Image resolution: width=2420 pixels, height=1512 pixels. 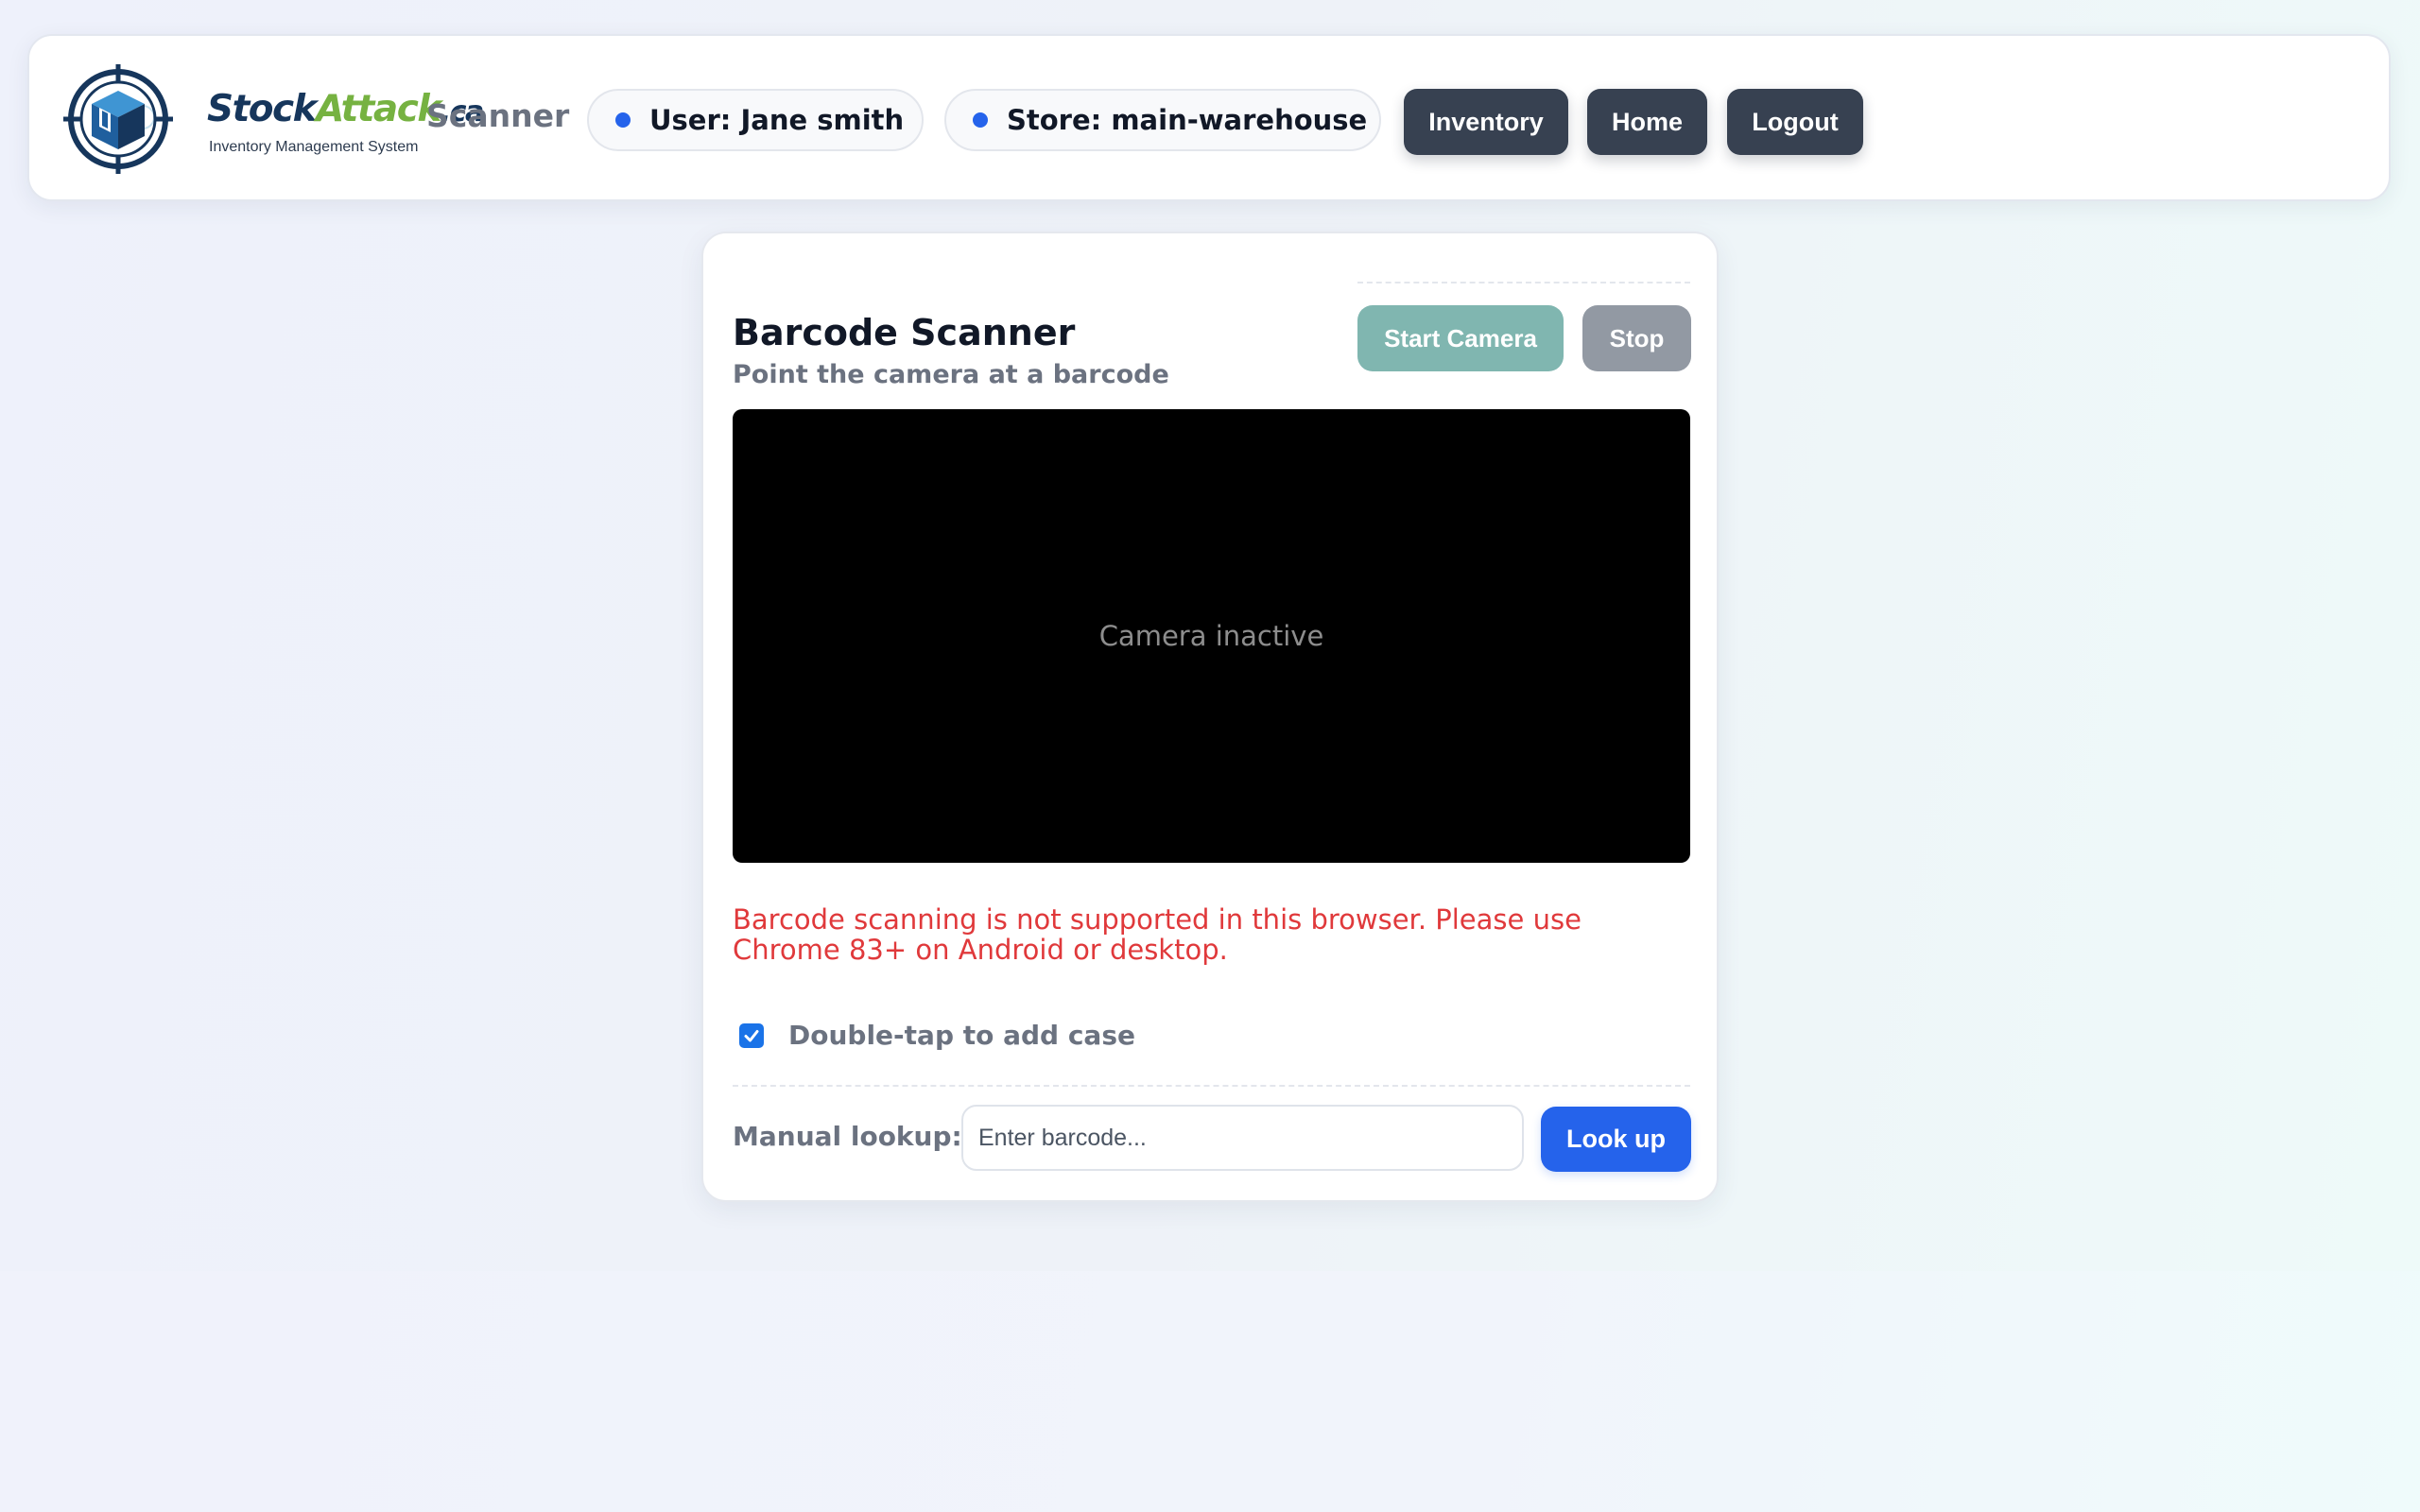 I want to click on store-status-pill: Store: main-warehouse, so click(x=1162, y=120).